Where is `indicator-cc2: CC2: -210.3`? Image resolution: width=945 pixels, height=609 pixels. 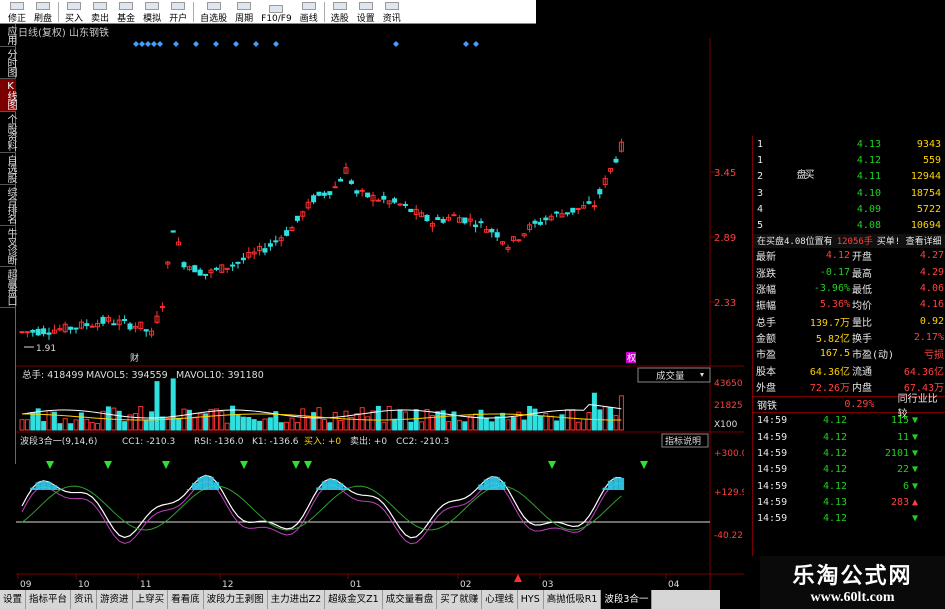
indicator-cc2: CC2: -210.3 is located at coordinates (422, 442).